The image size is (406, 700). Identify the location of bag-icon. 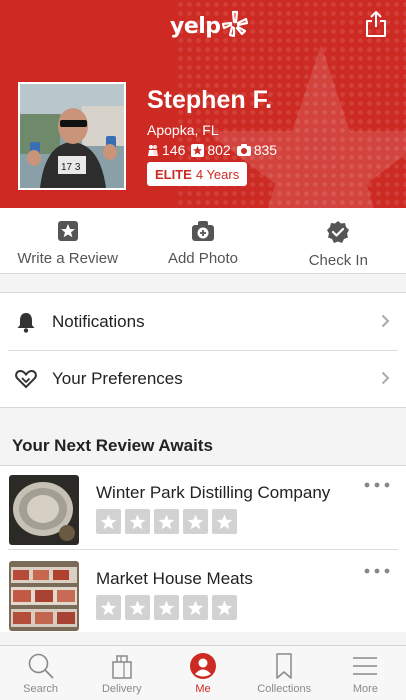
(122, 667).